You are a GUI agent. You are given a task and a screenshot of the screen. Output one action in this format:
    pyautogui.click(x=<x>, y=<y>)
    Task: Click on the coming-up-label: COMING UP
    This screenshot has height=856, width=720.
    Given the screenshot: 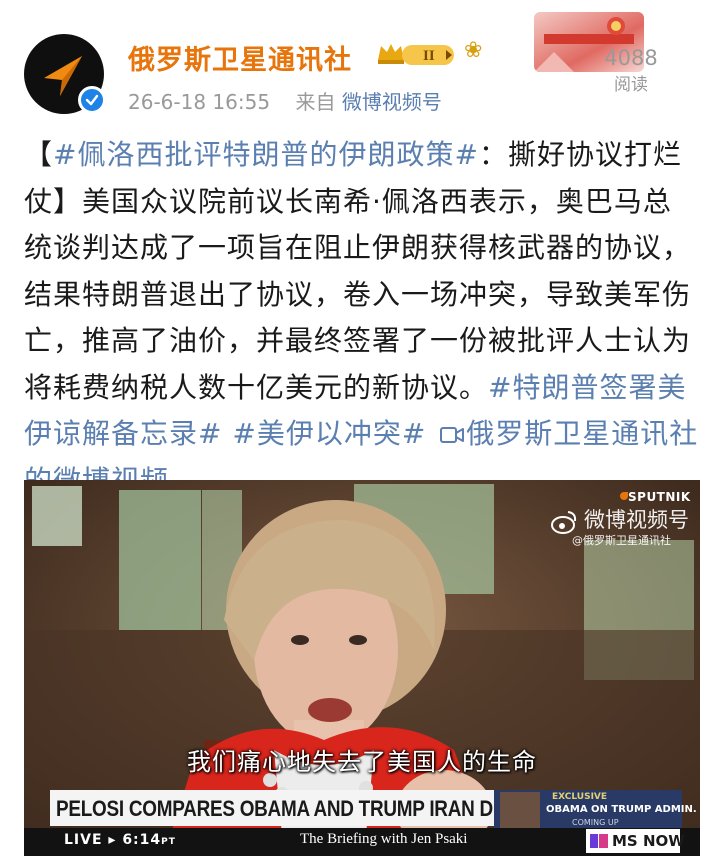 What is the action you would take?
    pyautogui.click(x=595, y=822)
    